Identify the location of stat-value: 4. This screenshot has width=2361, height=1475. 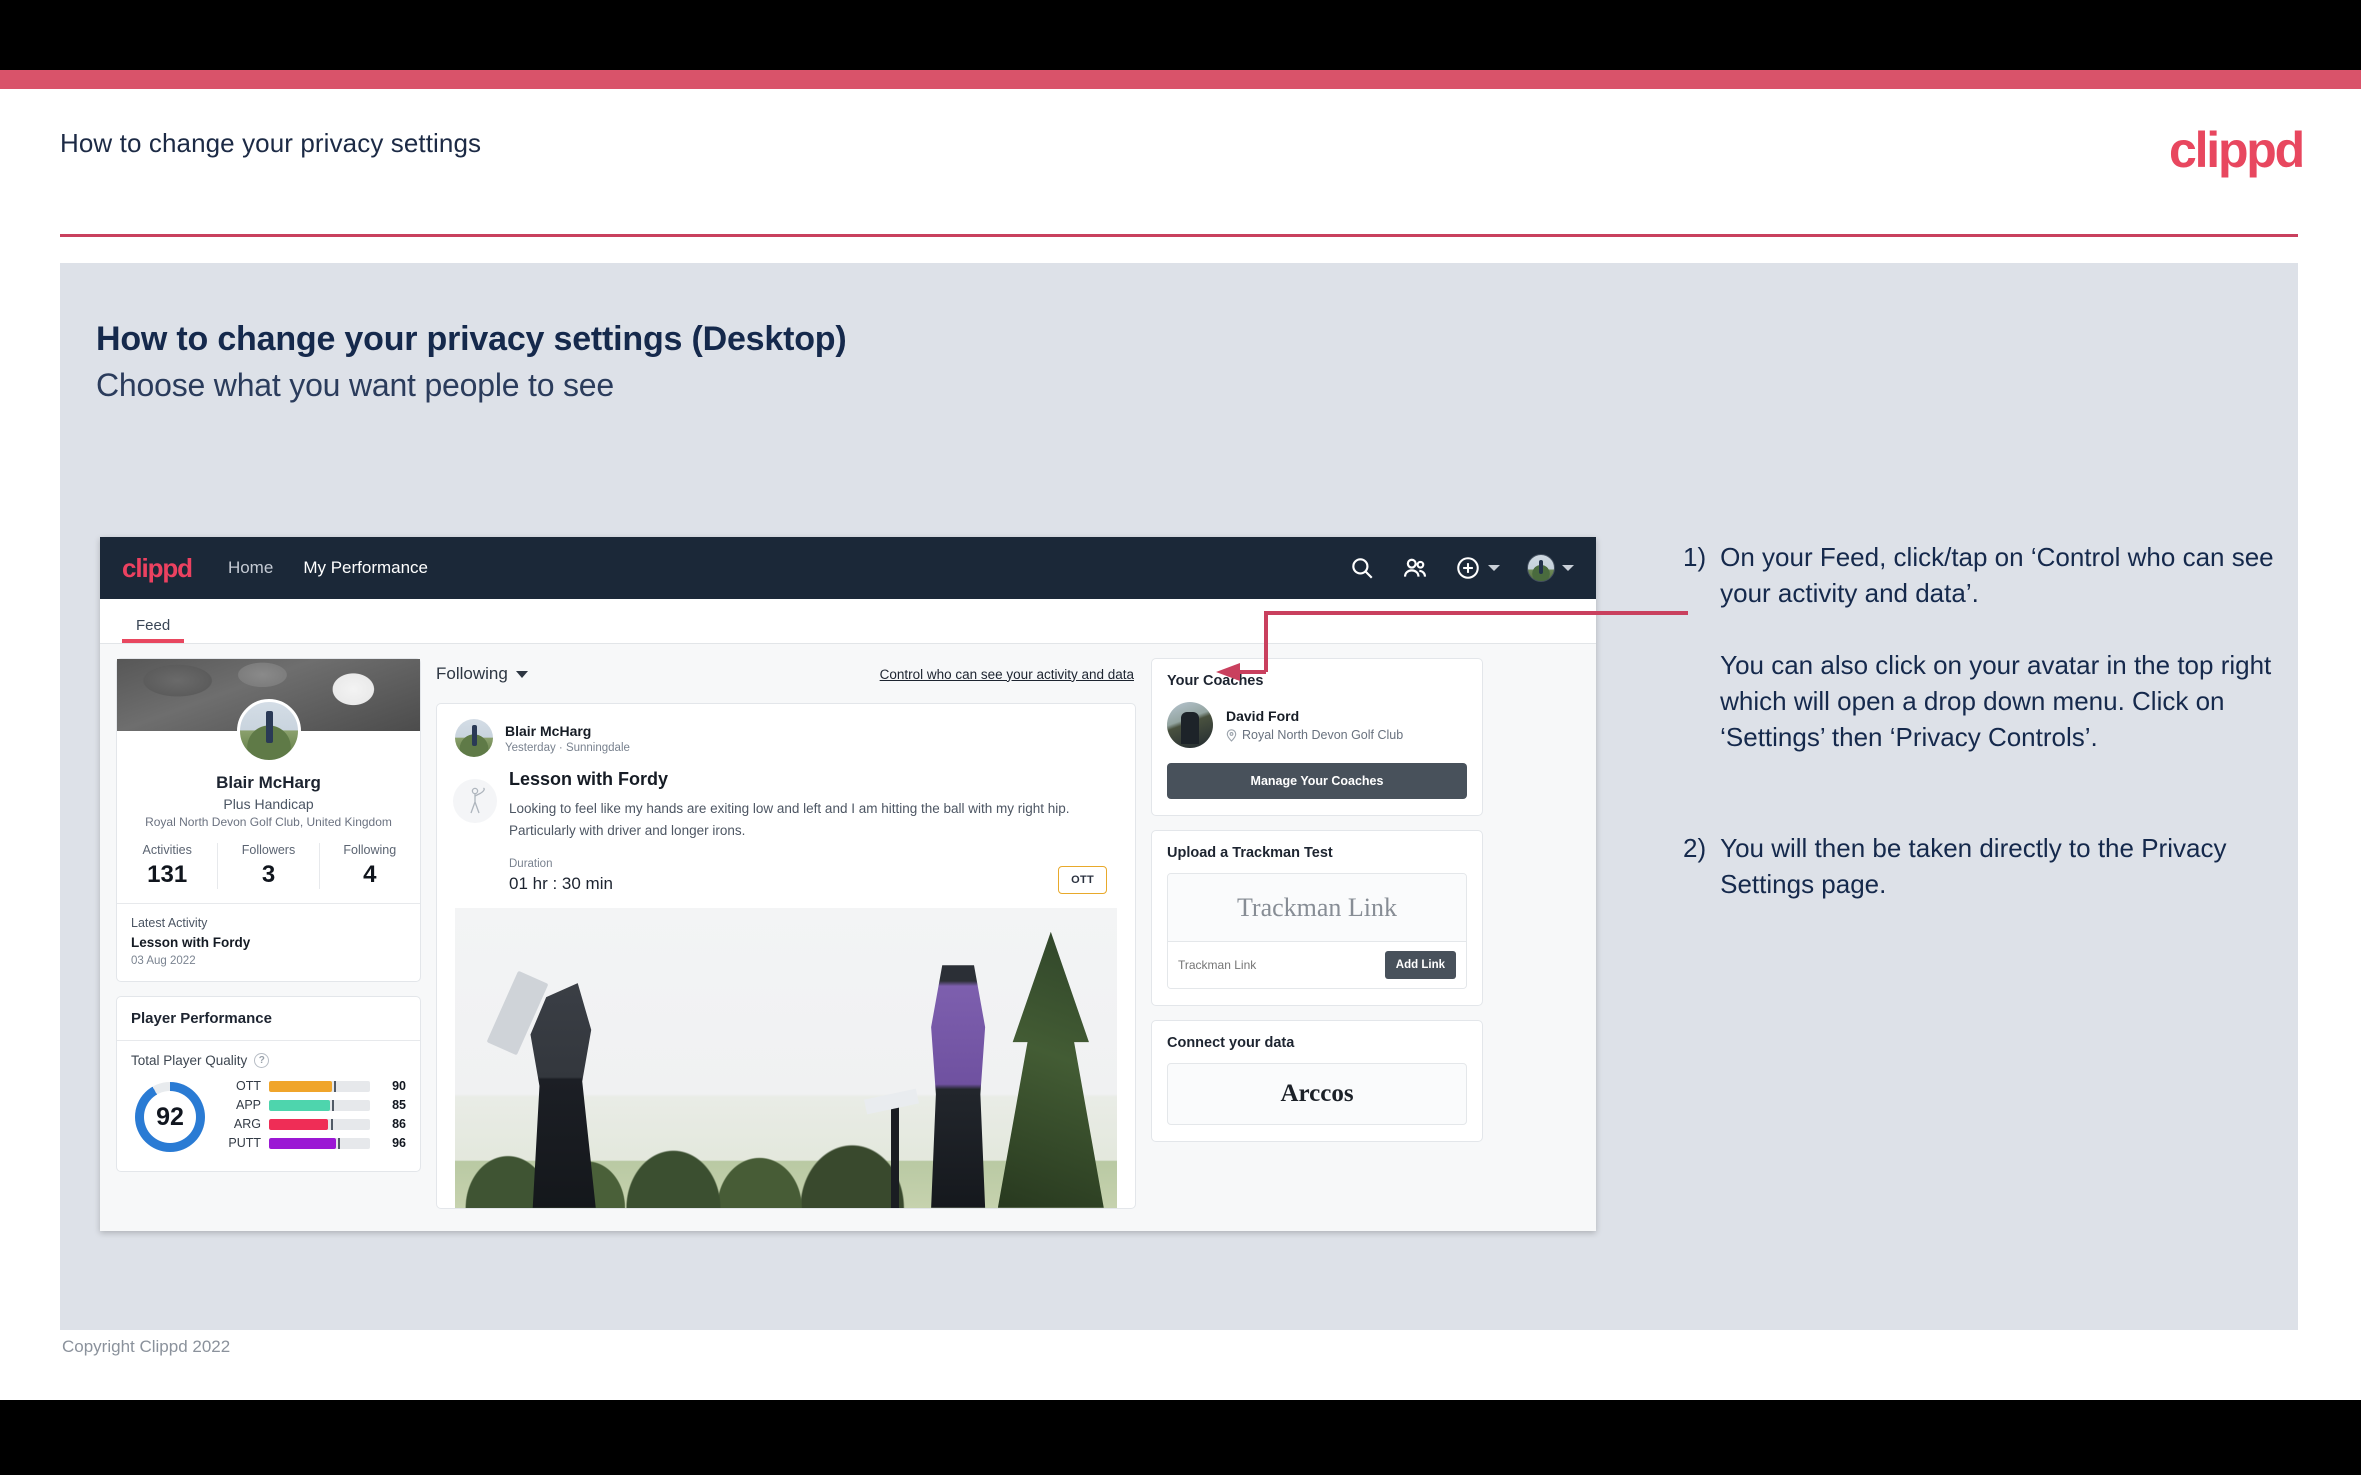
(370, 874).